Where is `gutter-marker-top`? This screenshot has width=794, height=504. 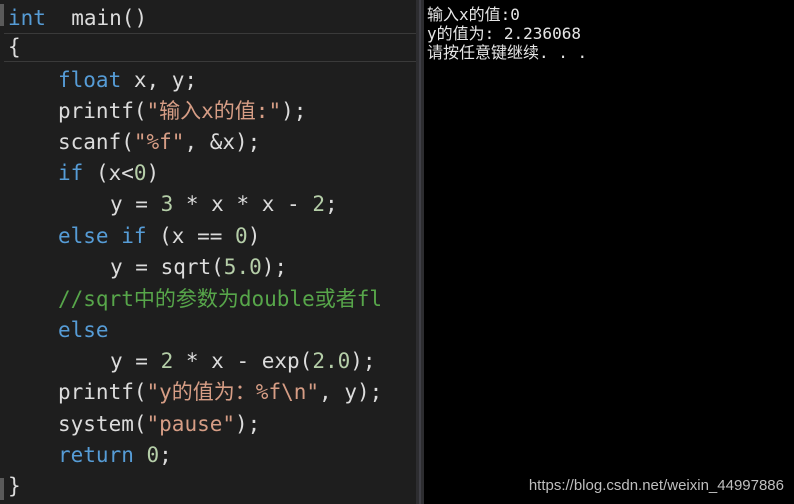
gutter-marker-top is located at coordinates (2, 15).